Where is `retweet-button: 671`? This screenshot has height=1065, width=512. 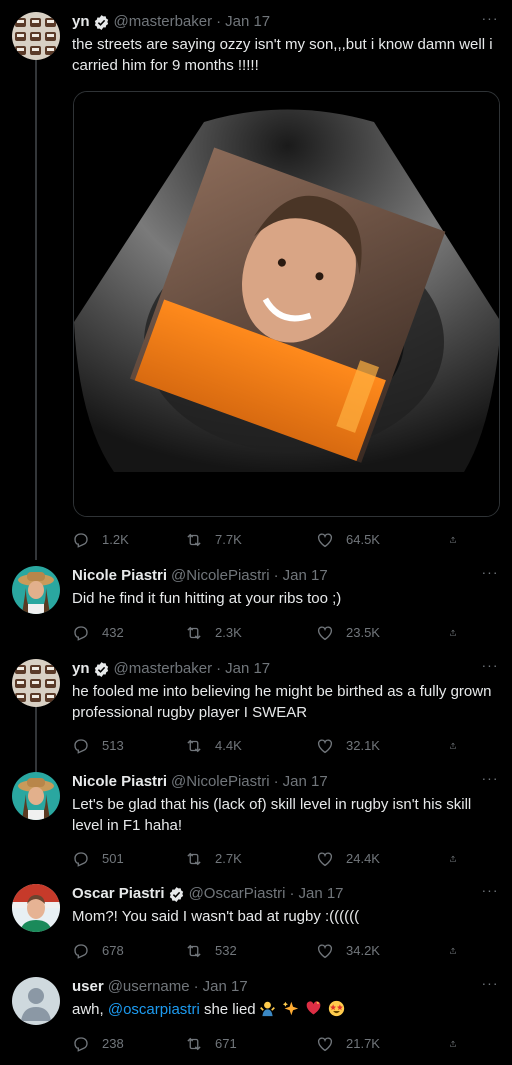 retweet-button: 671 is located at coordinates (250, 1044).